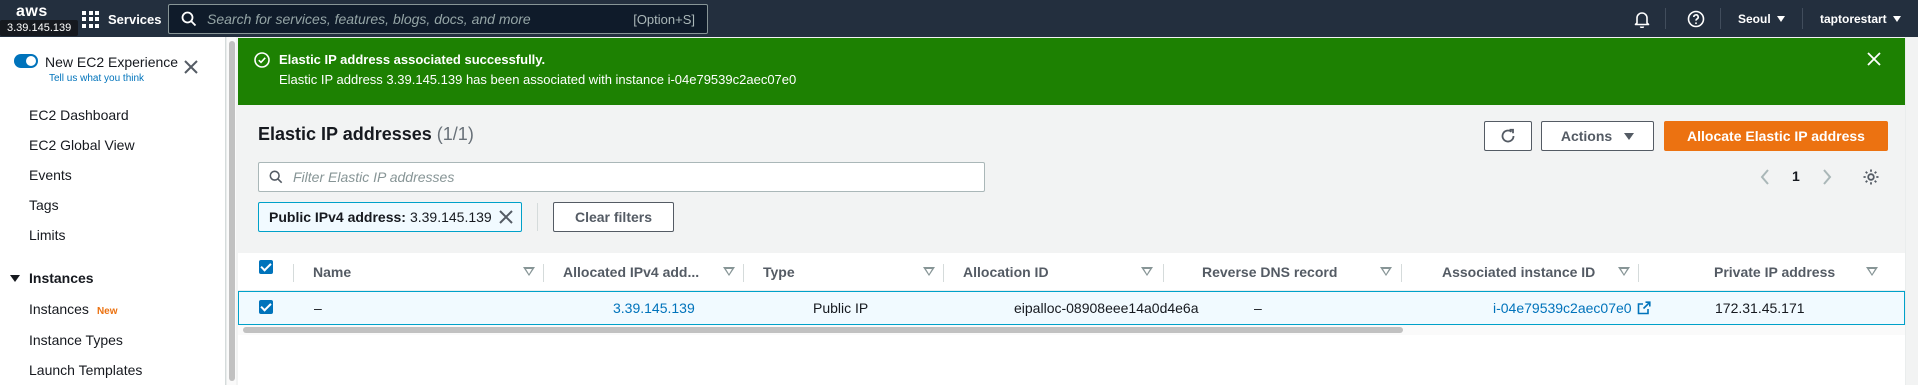  Describe the element at coordinates (1776, 136) in the screenshot. I see `allocate-eip-button: Allocate Elastic IP address` at that location.